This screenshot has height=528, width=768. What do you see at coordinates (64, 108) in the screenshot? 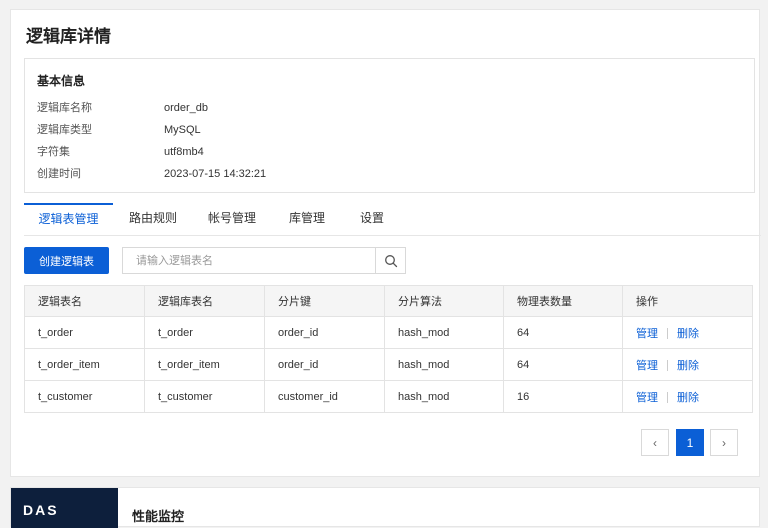
I see `info-label: 逻辑库名称` at bounding box center [64, 108].